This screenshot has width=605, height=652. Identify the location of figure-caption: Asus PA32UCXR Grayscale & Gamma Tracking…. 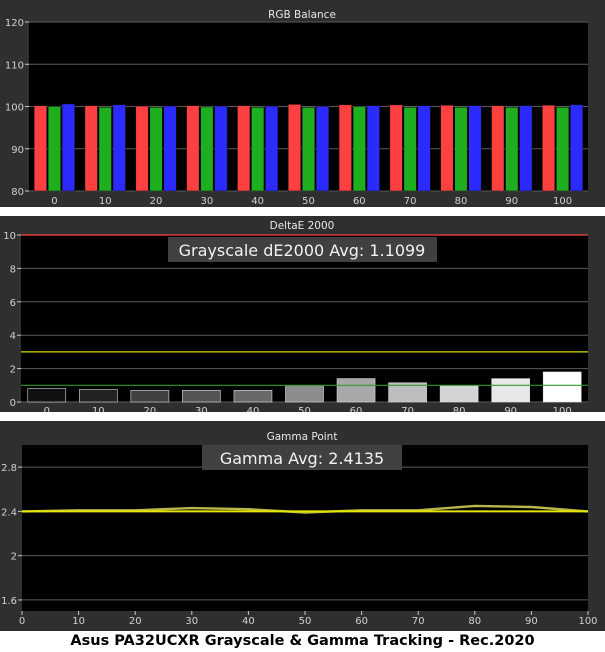
(302, 641).